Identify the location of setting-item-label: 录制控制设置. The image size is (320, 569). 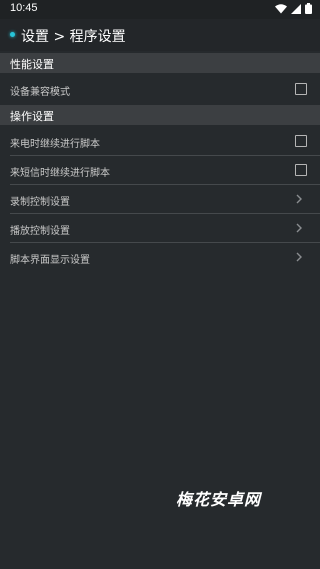
(40, 202).